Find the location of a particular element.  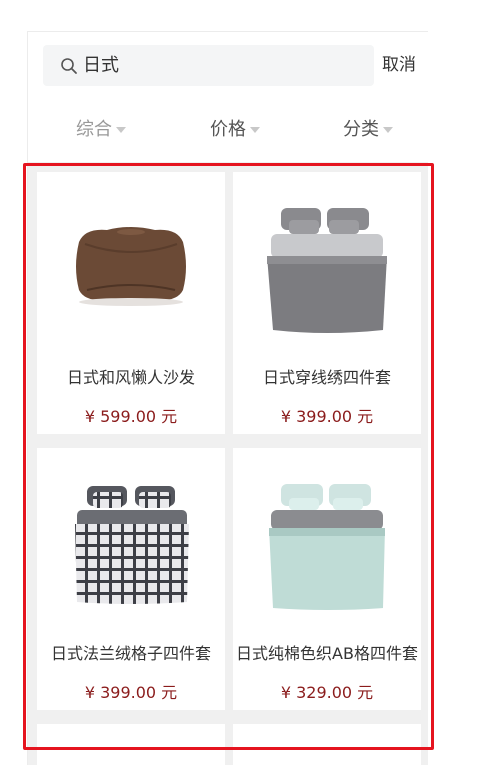

product-card: 日式和风懒人沙发 ¥ 599.00 元 is located at coordinates (131, 303).